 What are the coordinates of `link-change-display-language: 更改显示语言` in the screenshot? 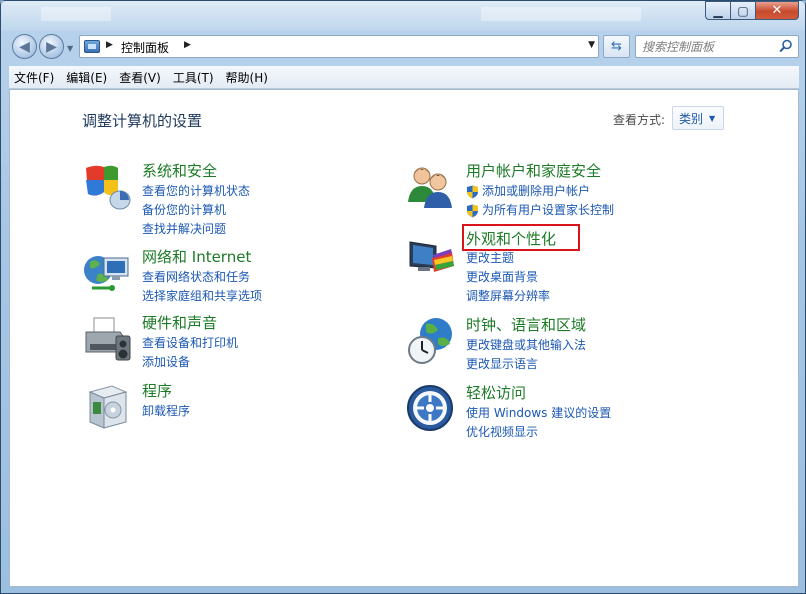 It's located at (526, 364).